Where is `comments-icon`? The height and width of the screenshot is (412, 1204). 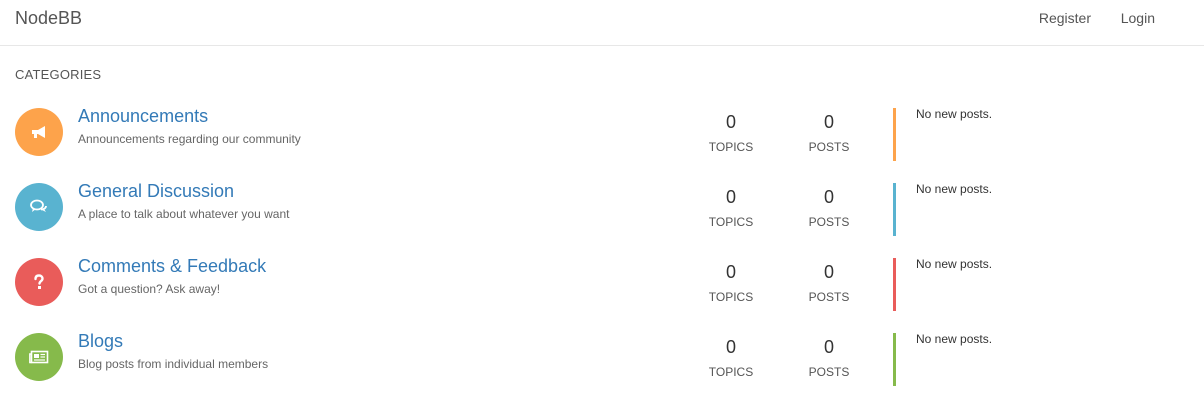
comments-icon is located at coordinates (39, 207).